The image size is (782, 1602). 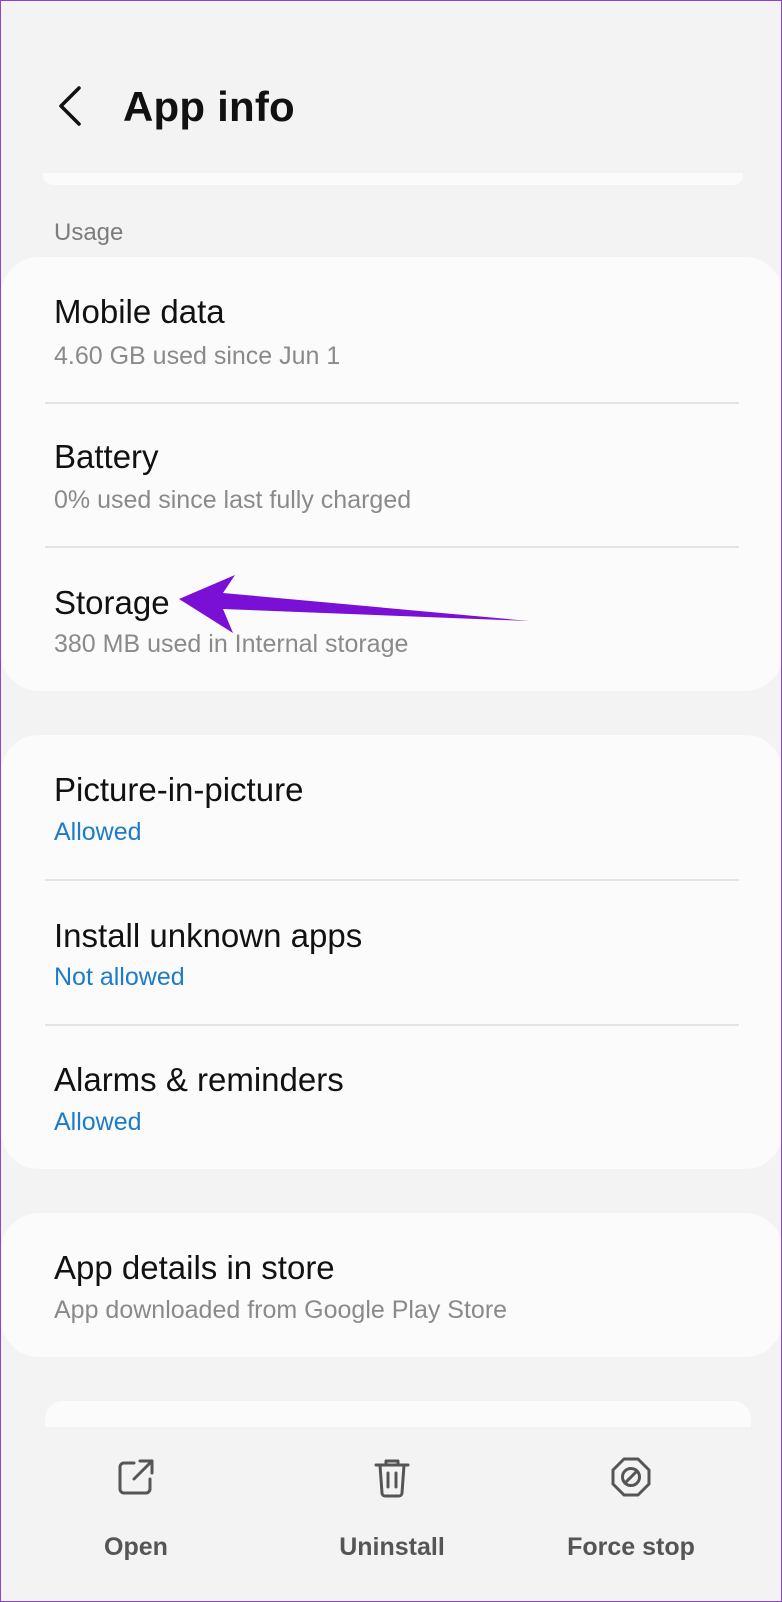 I want to click on list-item-picture-in-picture: Picture-in-picture Allowed, so click(x=391, y=807).